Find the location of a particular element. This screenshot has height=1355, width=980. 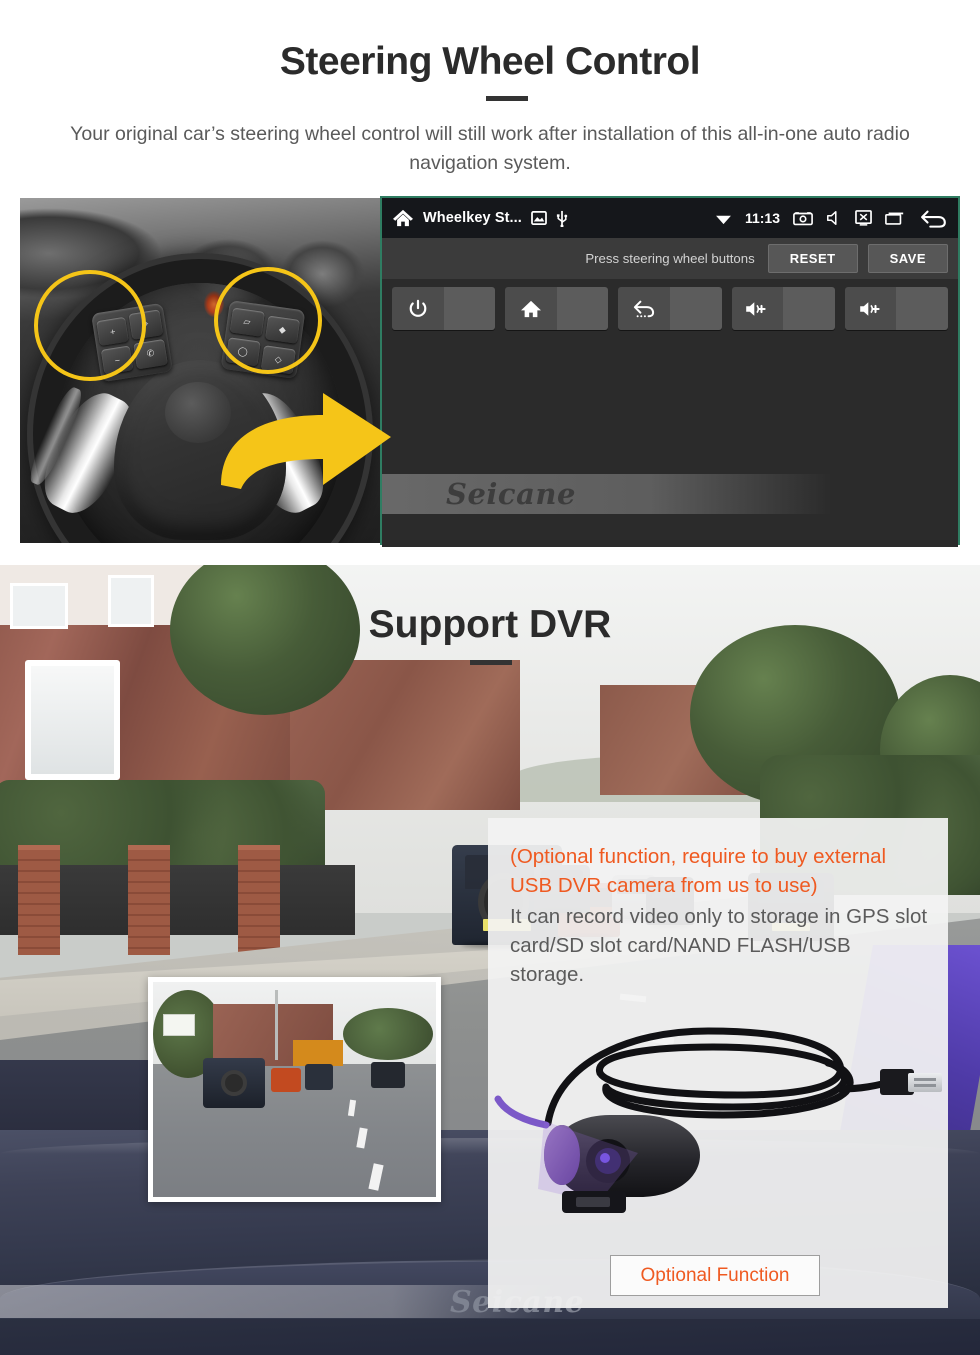

head-unit-key-list: Seicane is located at coordinates (670, 413).